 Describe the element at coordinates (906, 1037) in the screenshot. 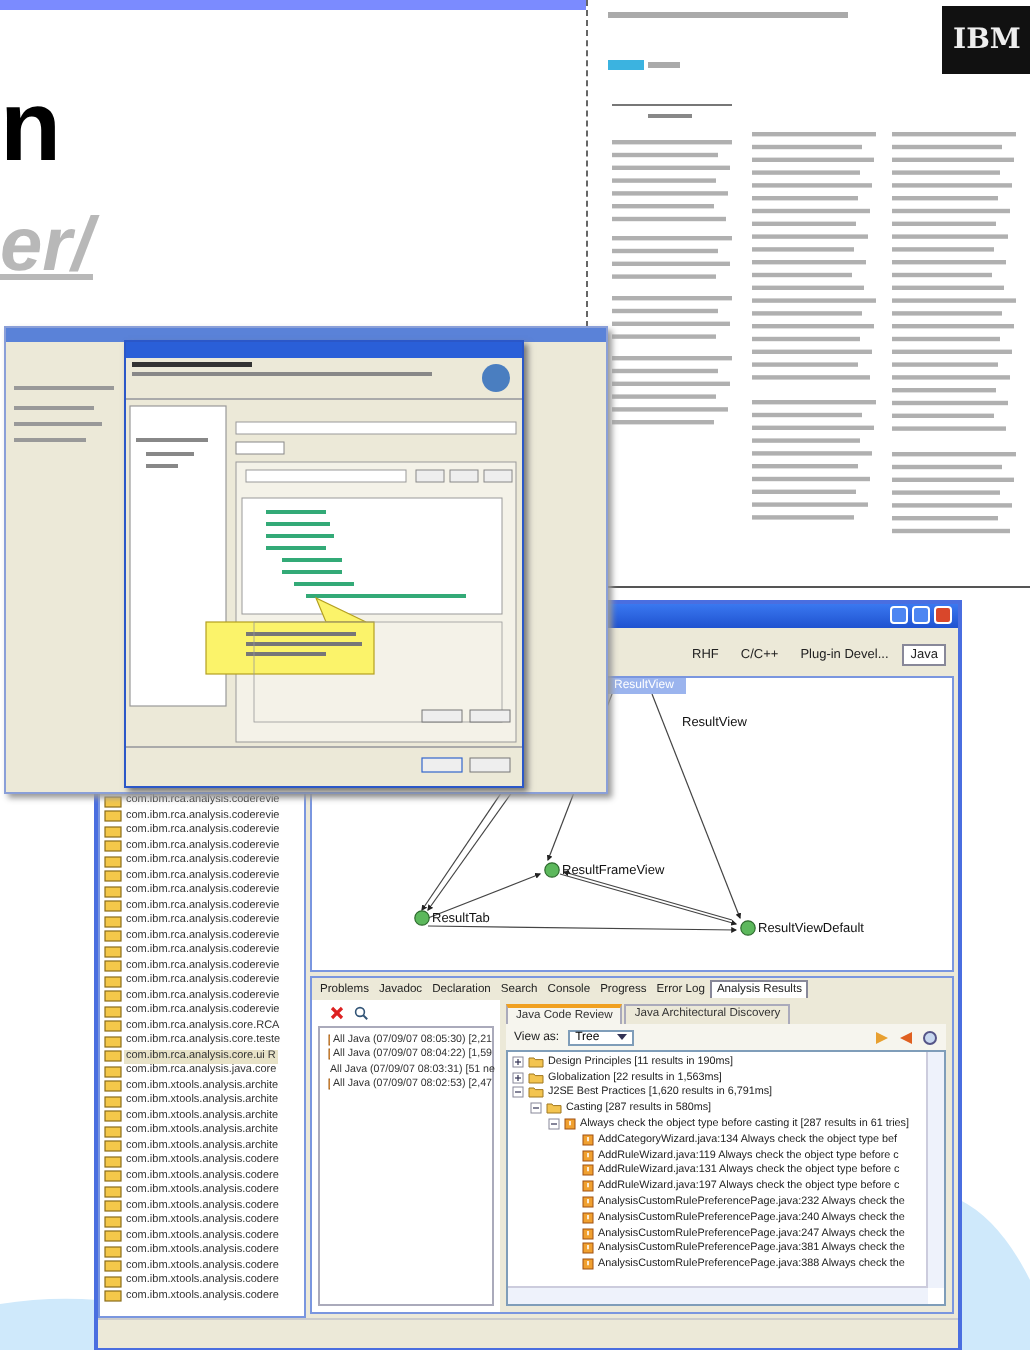

I see `collapse-icon` at that location.